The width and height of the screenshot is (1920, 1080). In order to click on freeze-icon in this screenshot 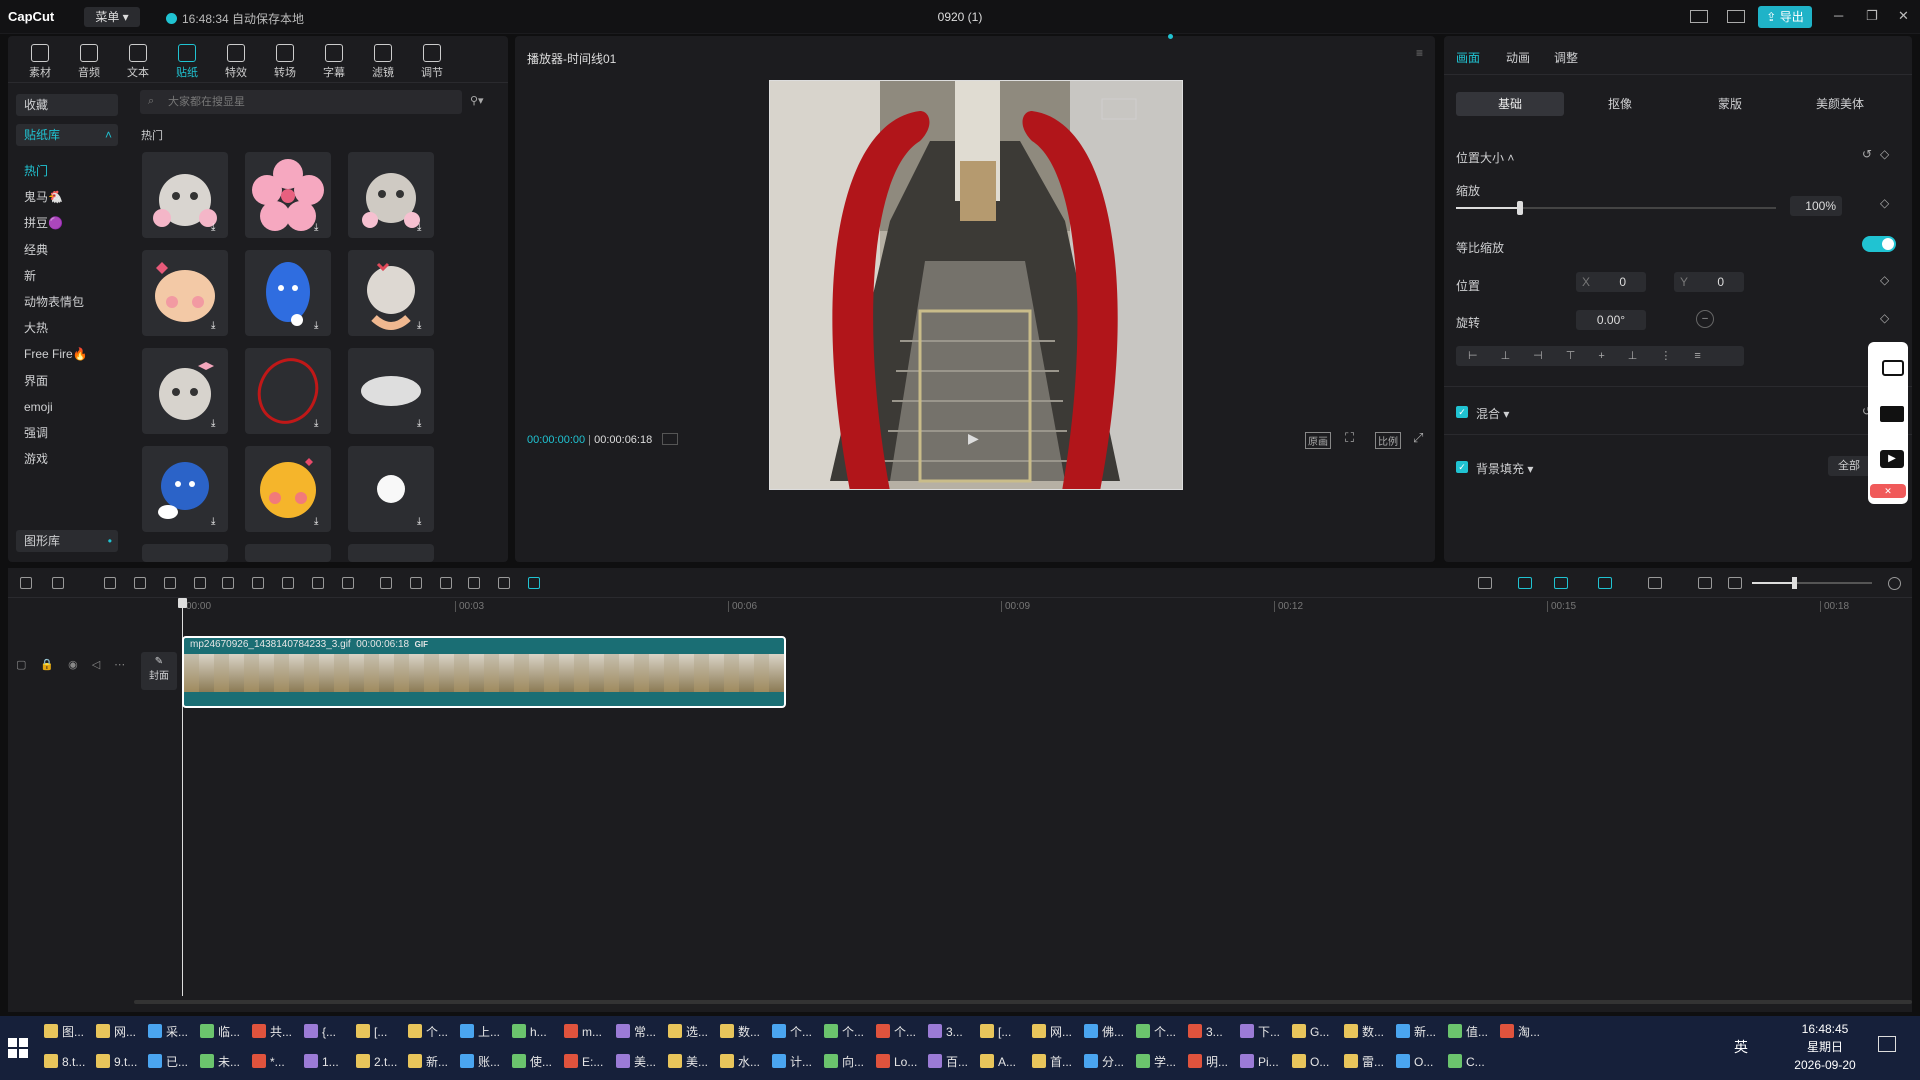, I will do `click(386, 583)`.